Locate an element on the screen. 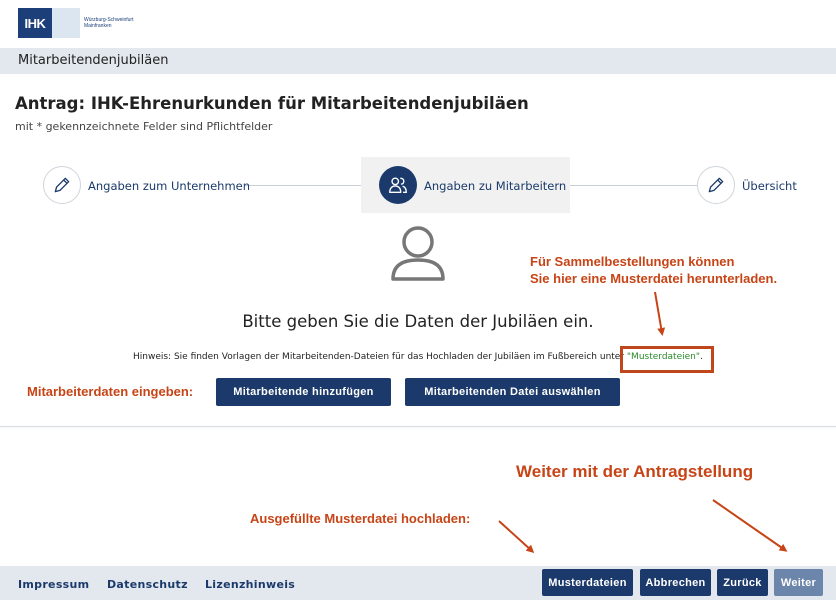 This screenshot has height=600, width=836. footer-link-impressum: Impressum is located at coordinates (53, 584).